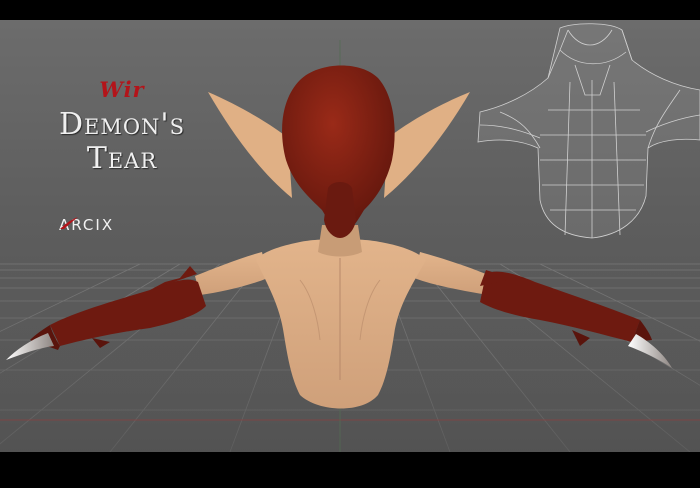 The height and width of the screenshot is (488, 700). Describe the element at coordinates (122, 89) in the screenshot. I see `title-prefix: Wir` at that location.